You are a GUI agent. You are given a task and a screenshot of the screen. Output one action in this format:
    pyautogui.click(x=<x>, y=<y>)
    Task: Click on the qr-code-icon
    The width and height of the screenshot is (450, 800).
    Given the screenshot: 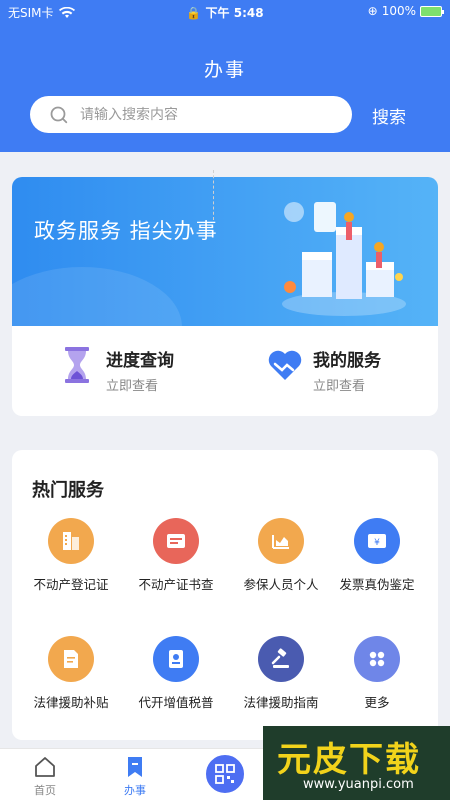 What is the action you would take?
    pyautogui.click(x=225, y=774)
    